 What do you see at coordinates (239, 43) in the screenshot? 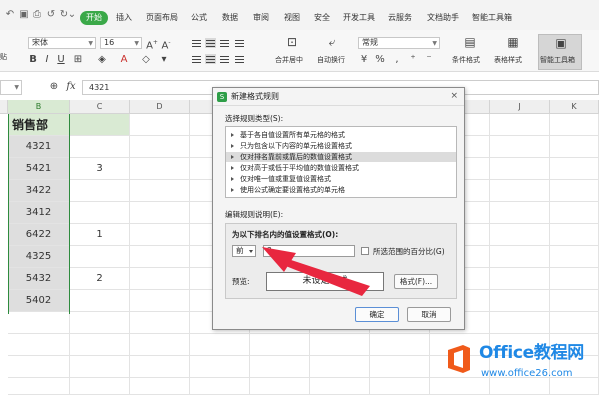
I see `indent-icon` at bounding box center [239, 43].